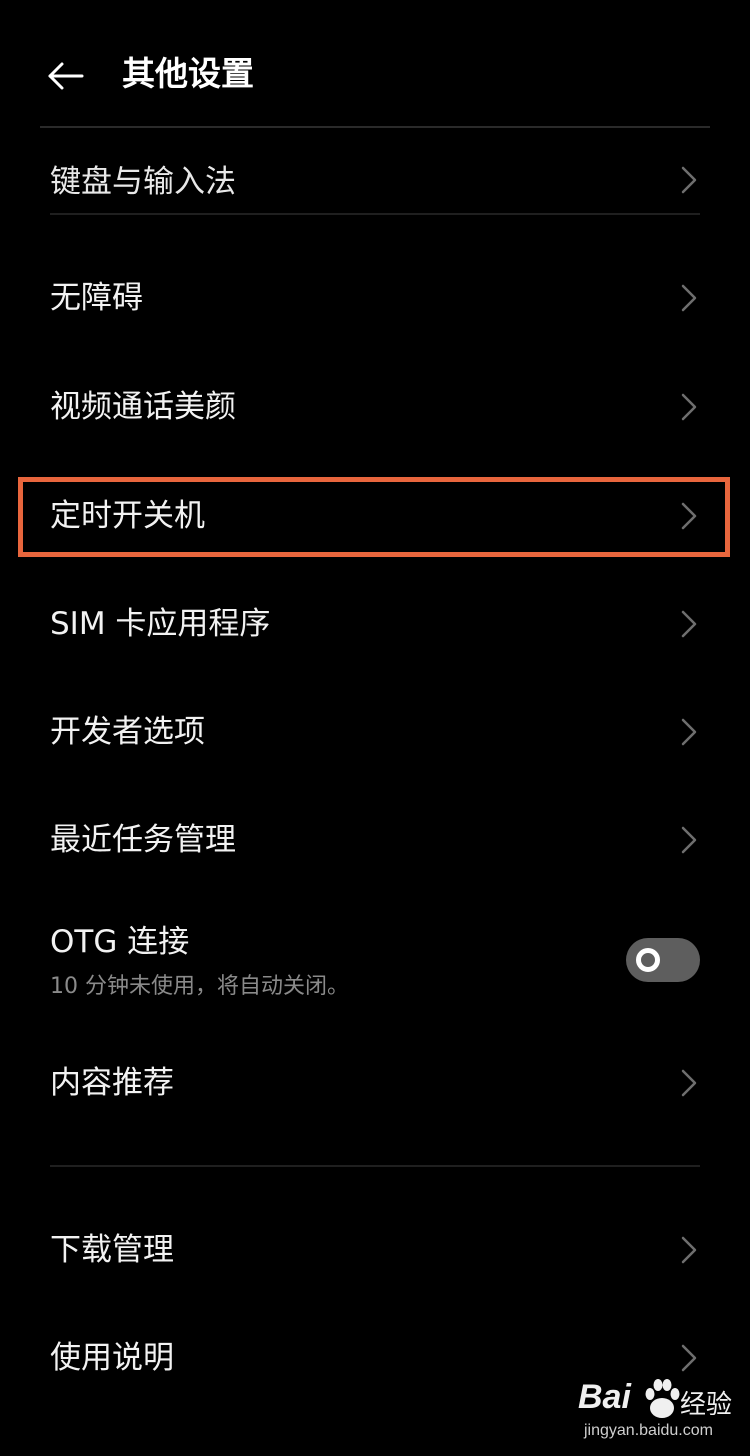 The image size is (750, 1456). Describe the element at coordinates (375, 407) in the screenshot. I see `list-item-video-call-beauty: 视频通话美颜` at that location.